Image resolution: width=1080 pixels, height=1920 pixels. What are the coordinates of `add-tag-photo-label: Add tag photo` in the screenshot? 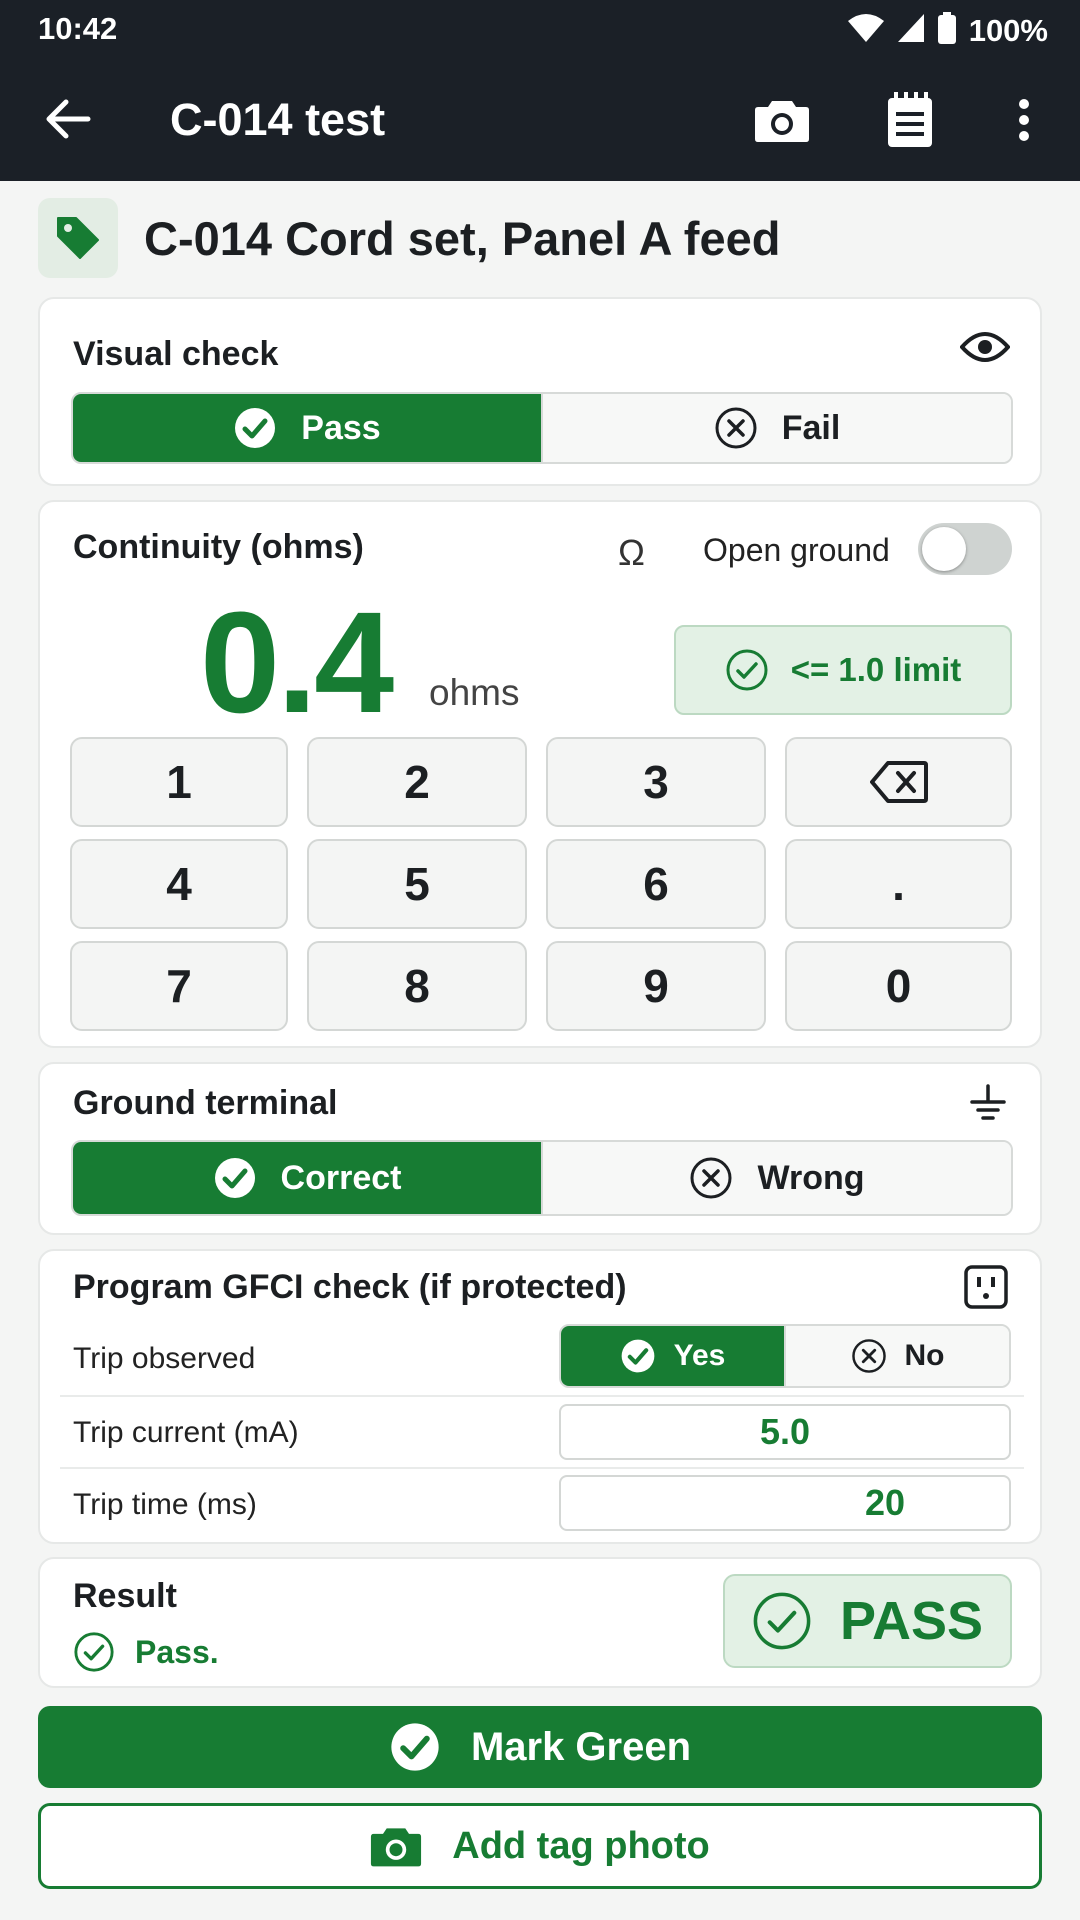 It's located at (581, 1845).